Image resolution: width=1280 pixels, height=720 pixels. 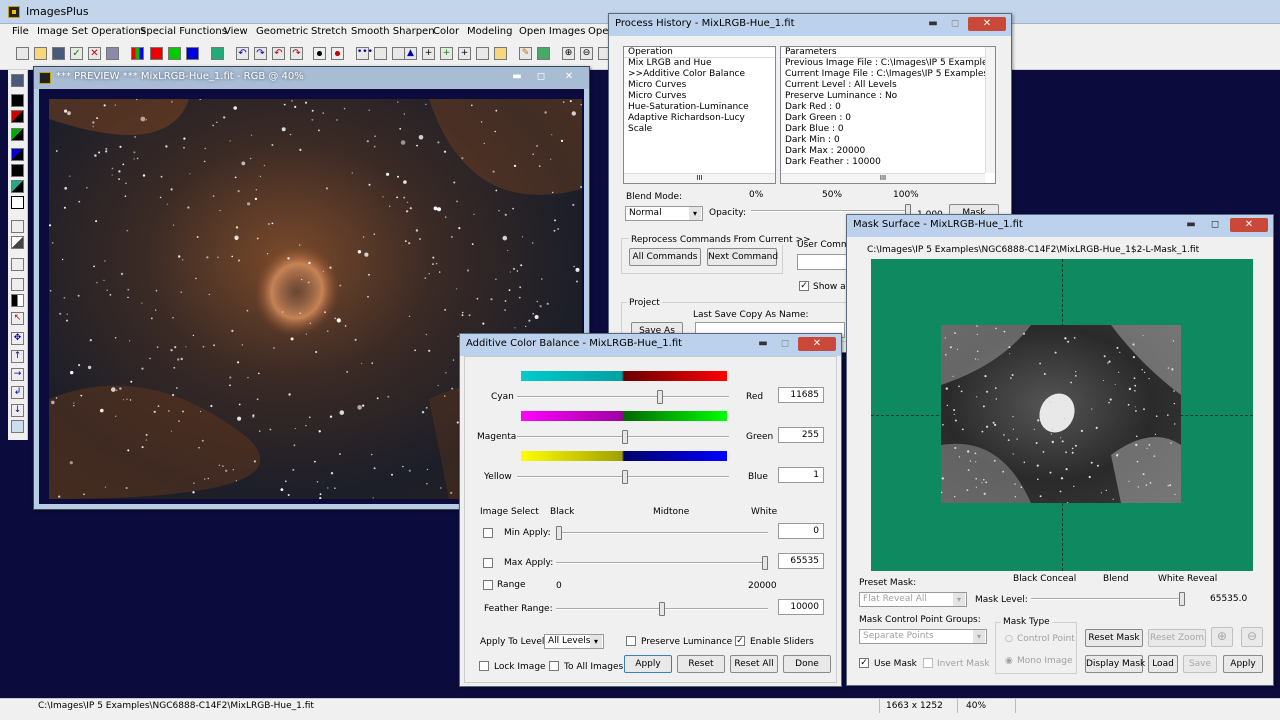 I want to click on tool-return-icon: ↲, so click(x=17, y=392).